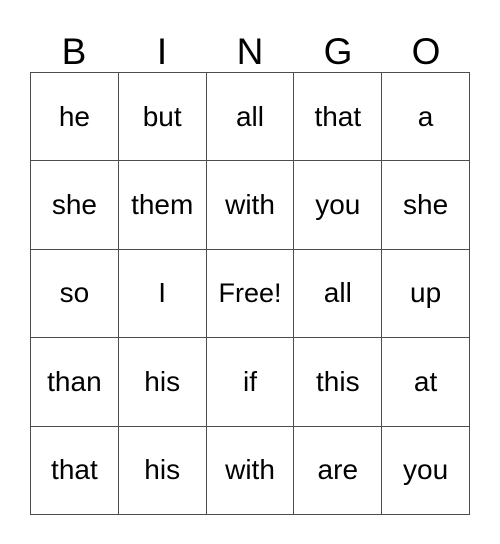  I want to click on bingo-free-space-cell: Free!, so click(250, 294).